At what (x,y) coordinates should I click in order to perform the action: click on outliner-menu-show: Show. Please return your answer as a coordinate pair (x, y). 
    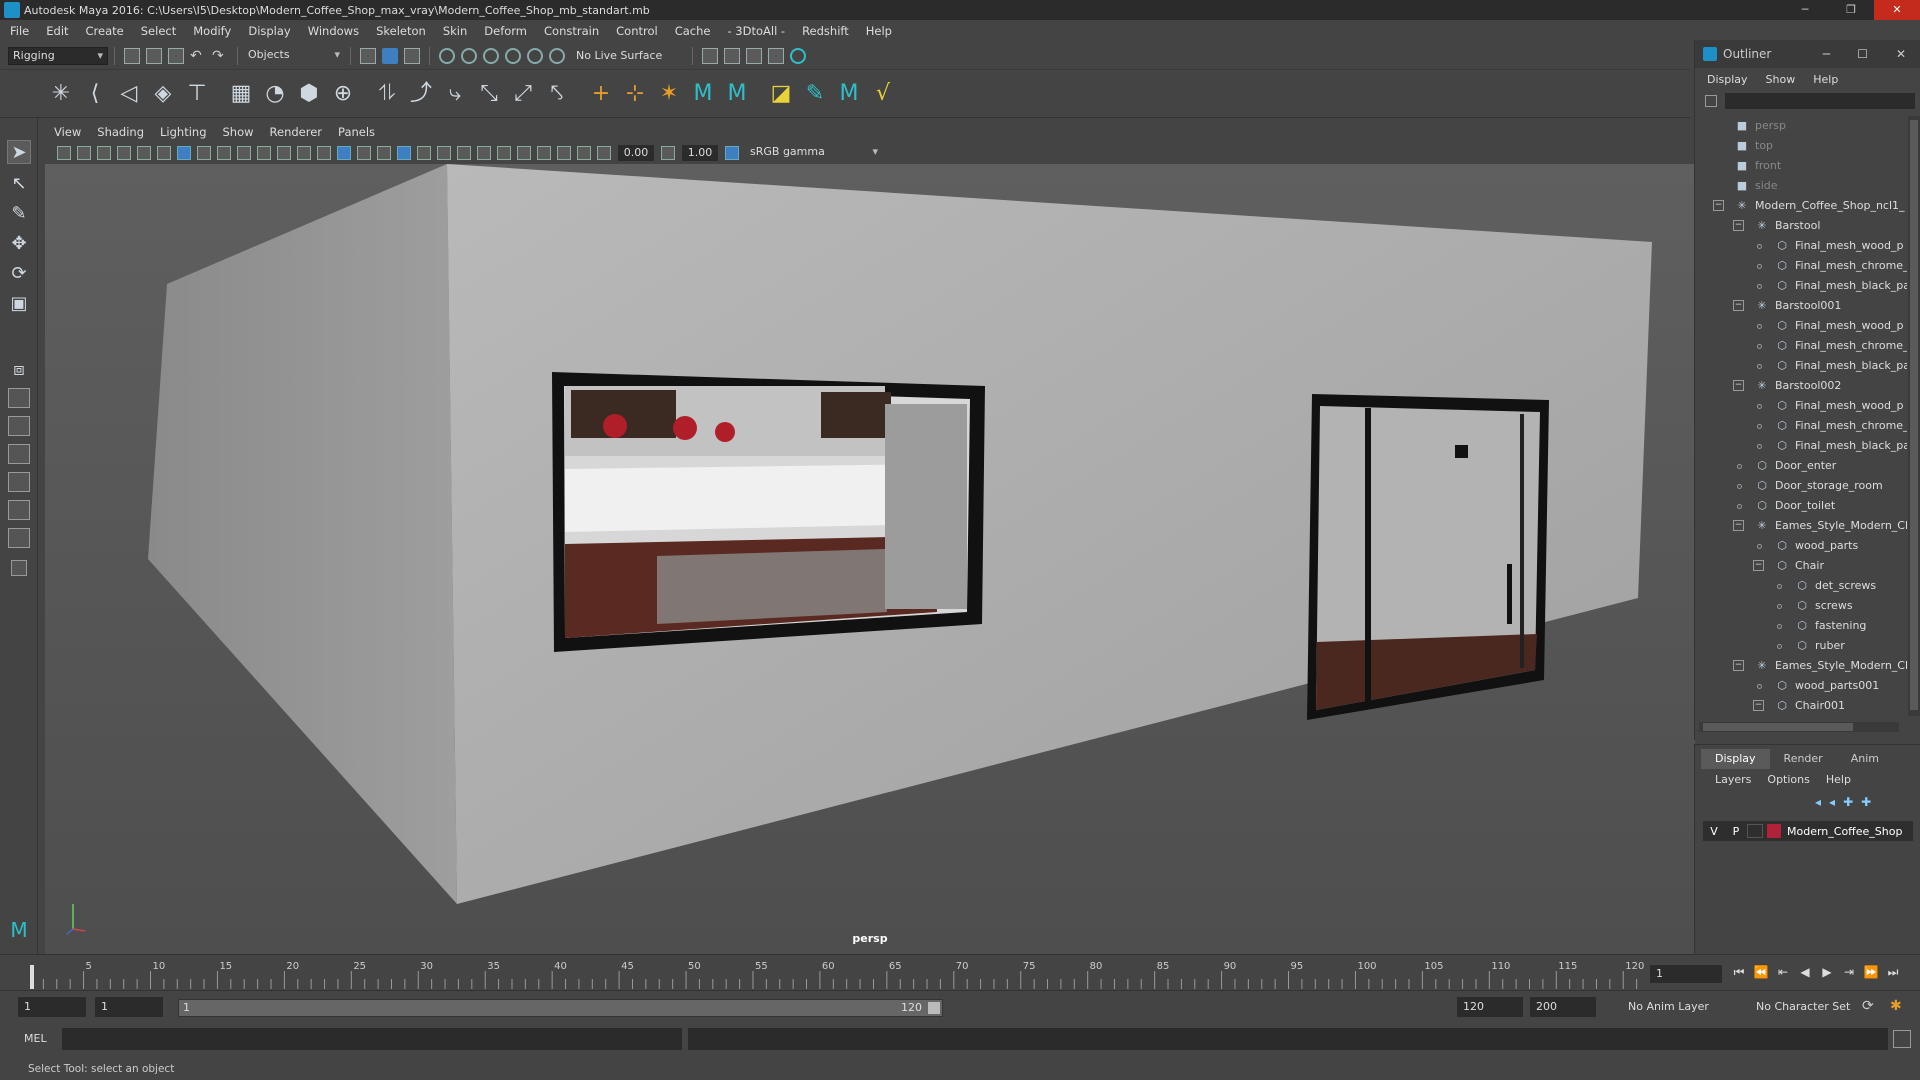
    Looking at the image, I should click on (1781, 79).